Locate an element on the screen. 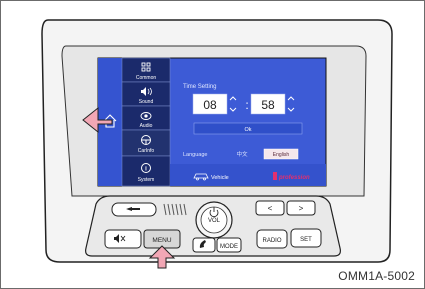 The image size is (425, 289). radio-label: RADIO is located at coordinates (271, 241).